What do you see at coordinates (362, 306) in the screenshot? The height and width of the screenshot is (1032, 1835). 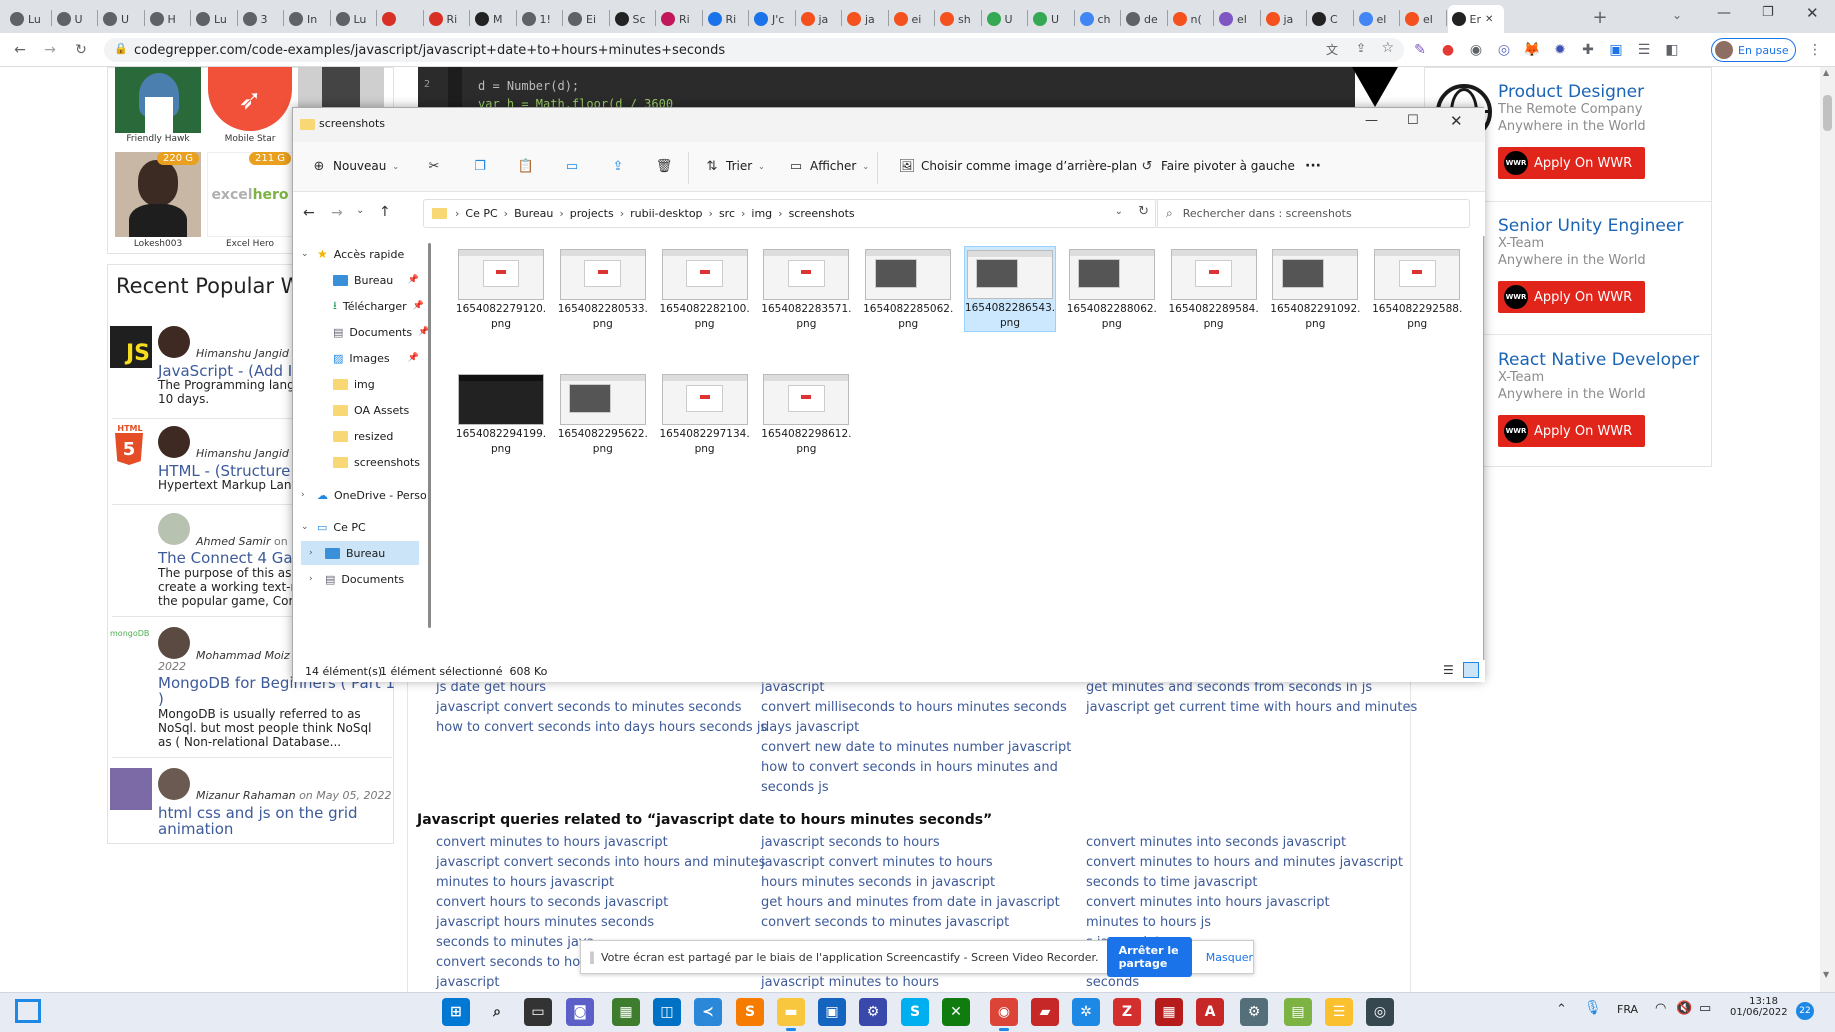 I see `nav-item: ⭳ Télécharger 📌` at bounding box center [362, 306].